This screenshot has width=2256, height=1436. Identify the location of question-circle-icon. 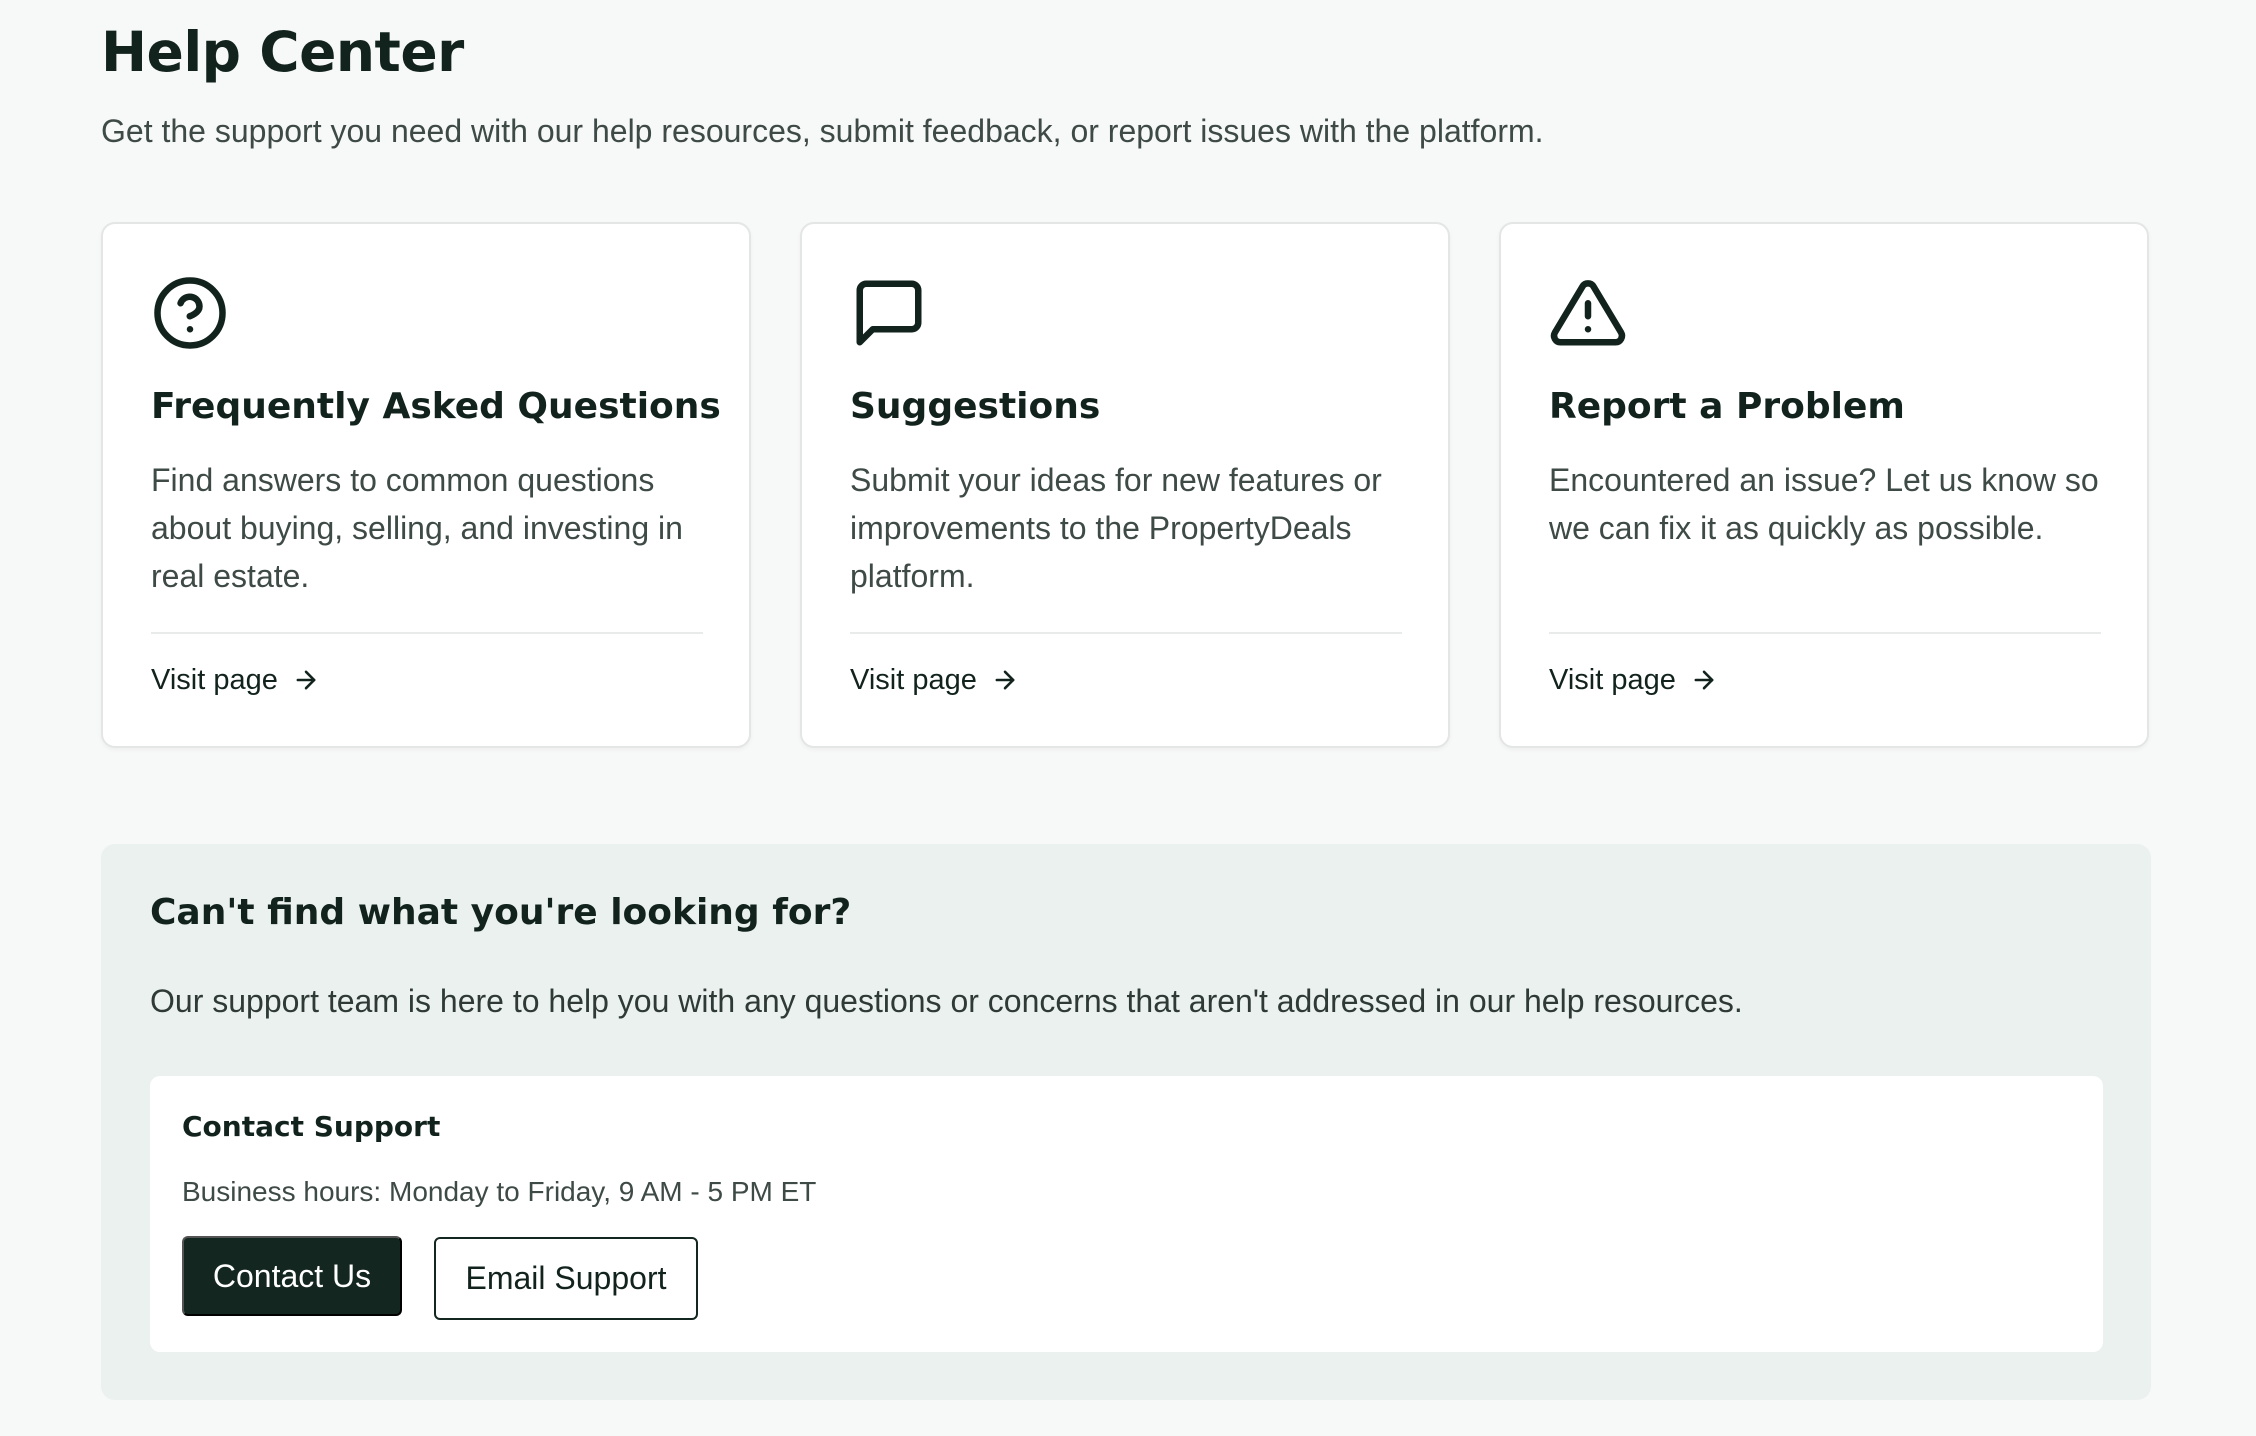
(190, 313).